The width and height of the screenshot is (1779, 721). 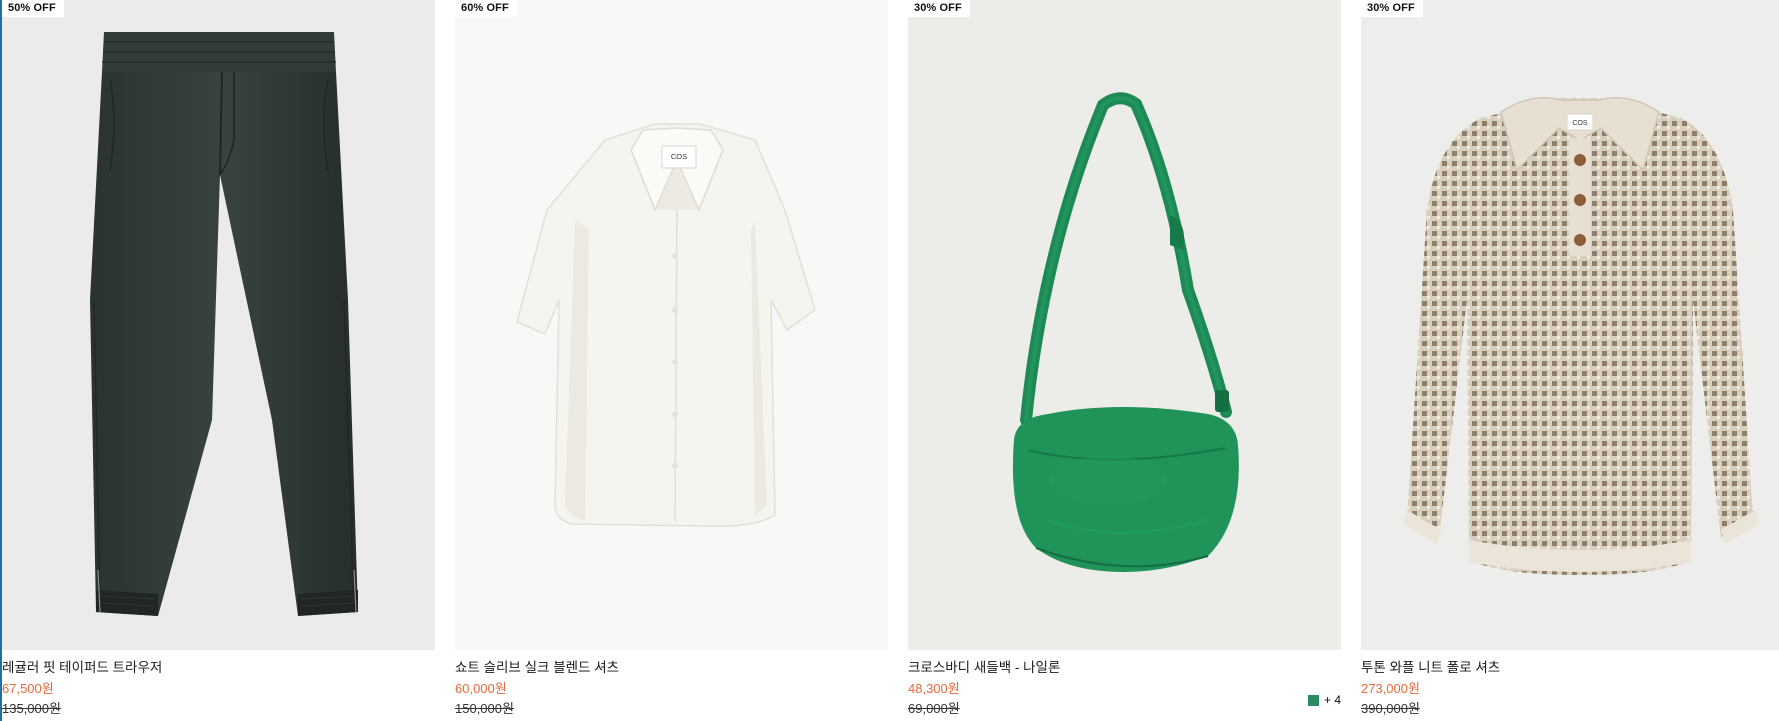 What do you see at coordinates (28, 688) in the screenshot?
I see `sale-price: 67,500원` at bounding box center [28, 688].